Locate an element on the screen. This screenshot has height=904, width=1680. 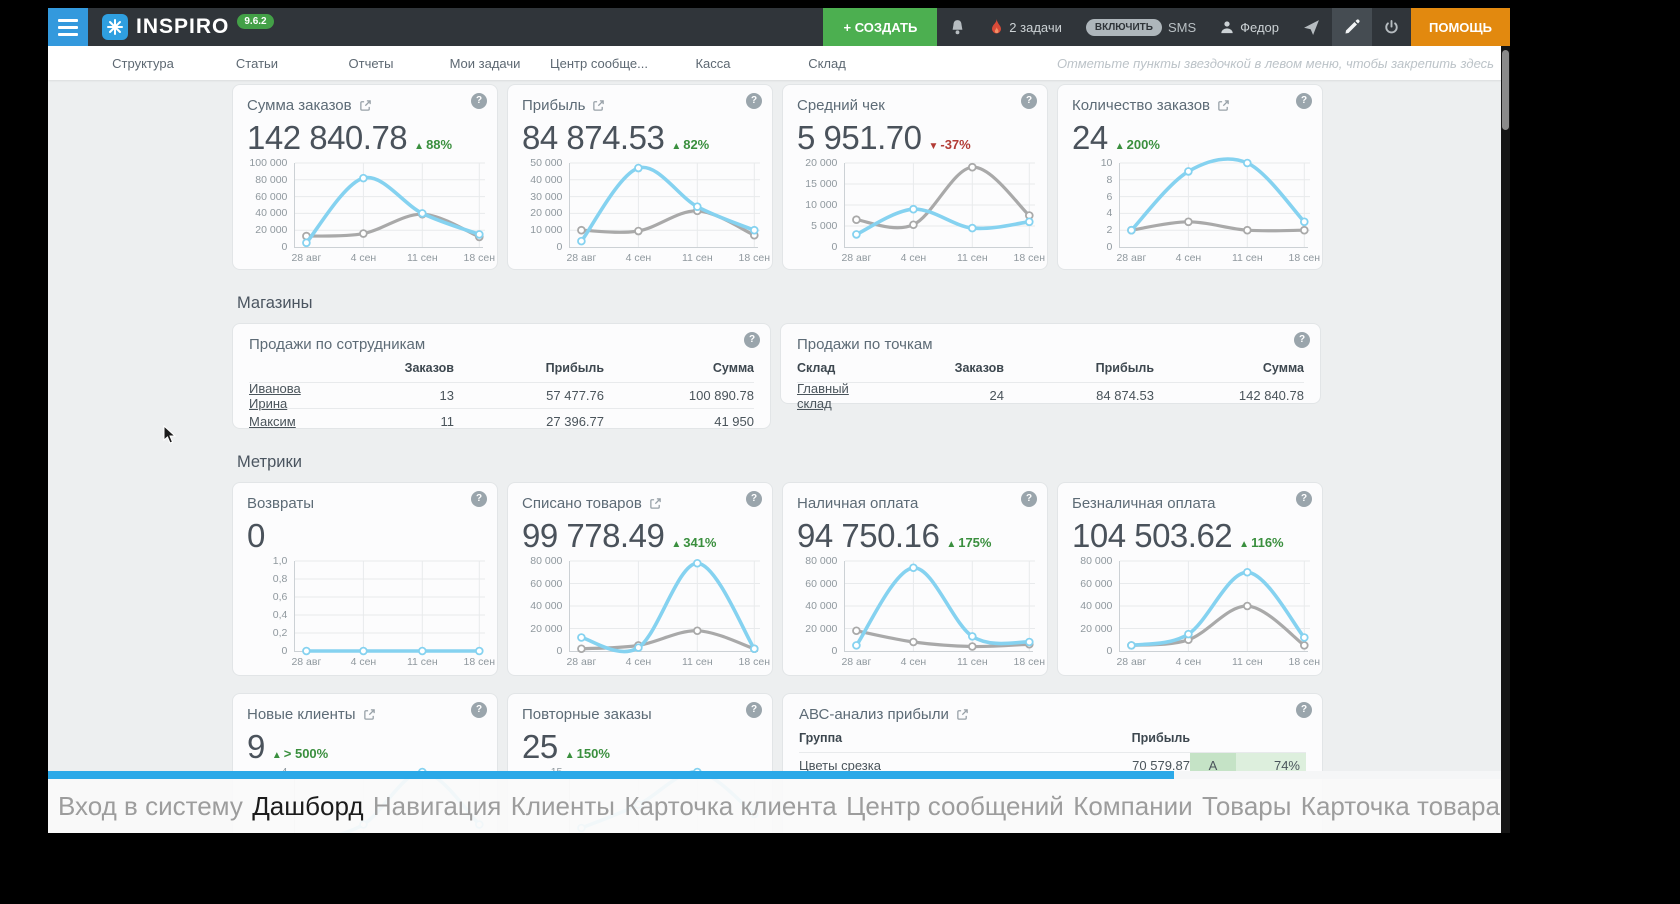
y-tick-label: 60 000 is located at coordinates (546, 583).